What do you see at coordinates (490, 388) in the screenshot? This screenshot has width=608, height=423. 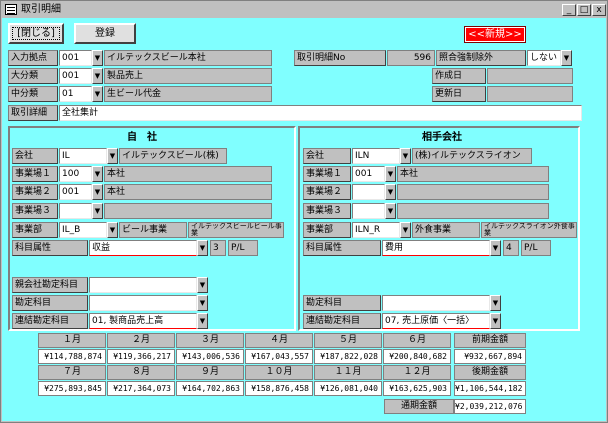 I see `second-half-value: ¥1,106,544,182` at bounding box center [490, 388].